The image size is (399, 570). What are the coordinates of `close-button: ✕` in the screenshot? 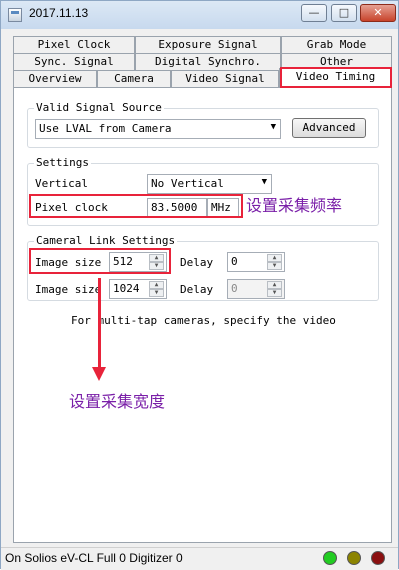 It's located at (378, 13).